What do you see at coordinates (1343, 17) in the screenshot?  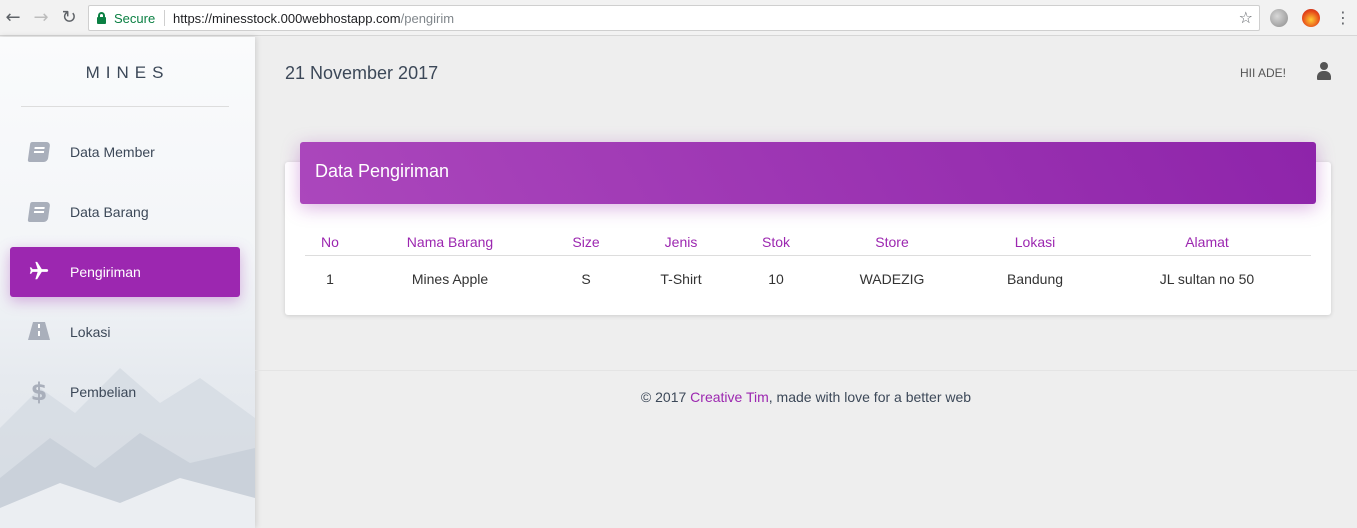 I see `browser-menu-icon: ⋮` at bounding box center [1343, 17].